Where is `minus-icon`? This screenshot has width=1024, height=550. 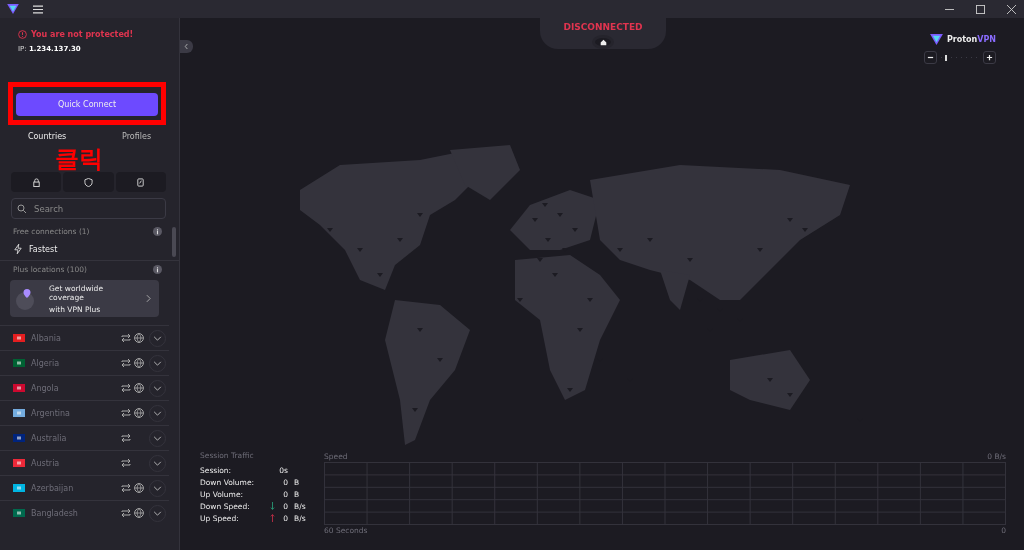
minus-icon is located at coordinates (930, 57).